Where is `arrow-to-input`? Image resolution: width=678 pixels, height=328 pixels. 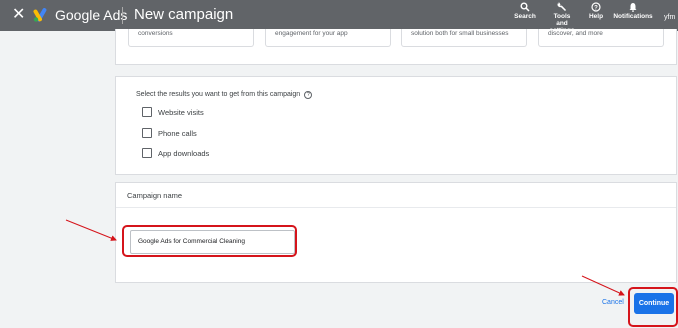
arrow-to-input is located at coordinates (91, 230).